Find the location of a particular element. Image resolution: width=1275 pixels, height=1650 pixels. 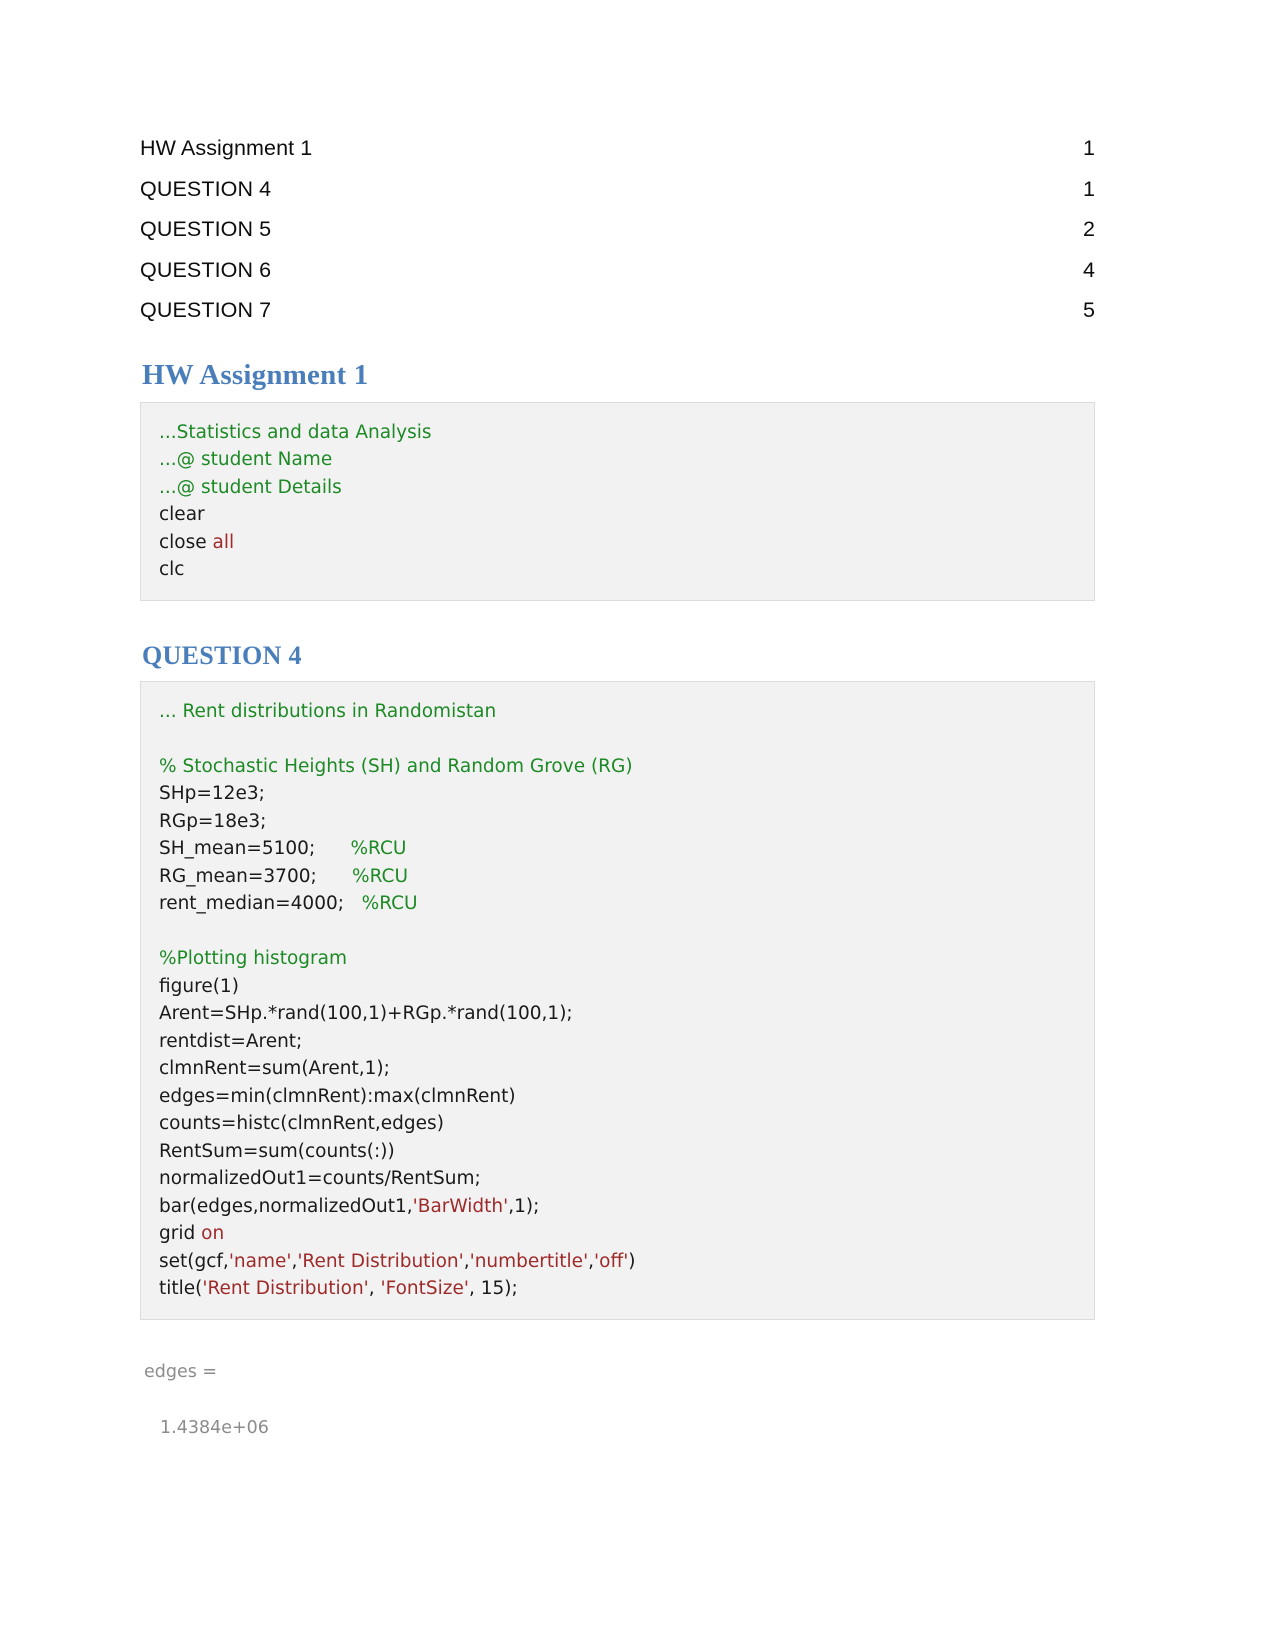

code-text: close is located at coordinates (186, 542).